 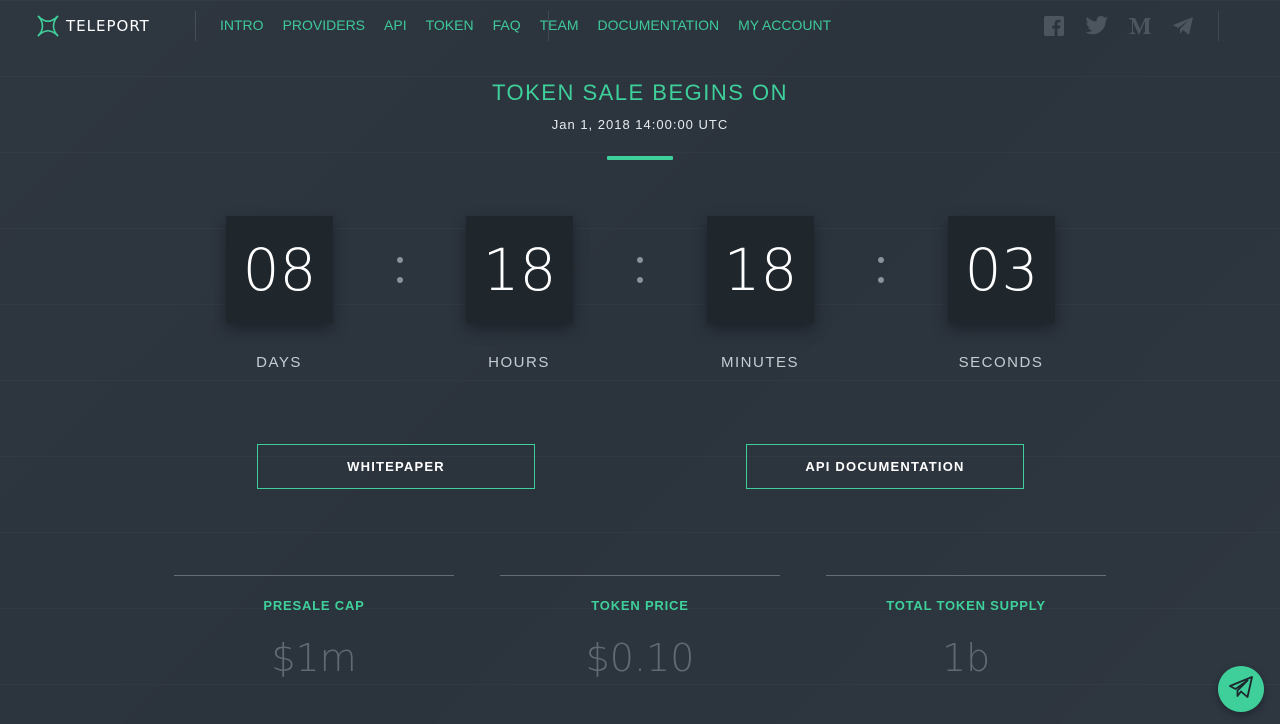 What do you see at coordinates (507, 25) in the screenshot?
I see `nav-link-faq: FAQ` at bounding box center [507, 25].